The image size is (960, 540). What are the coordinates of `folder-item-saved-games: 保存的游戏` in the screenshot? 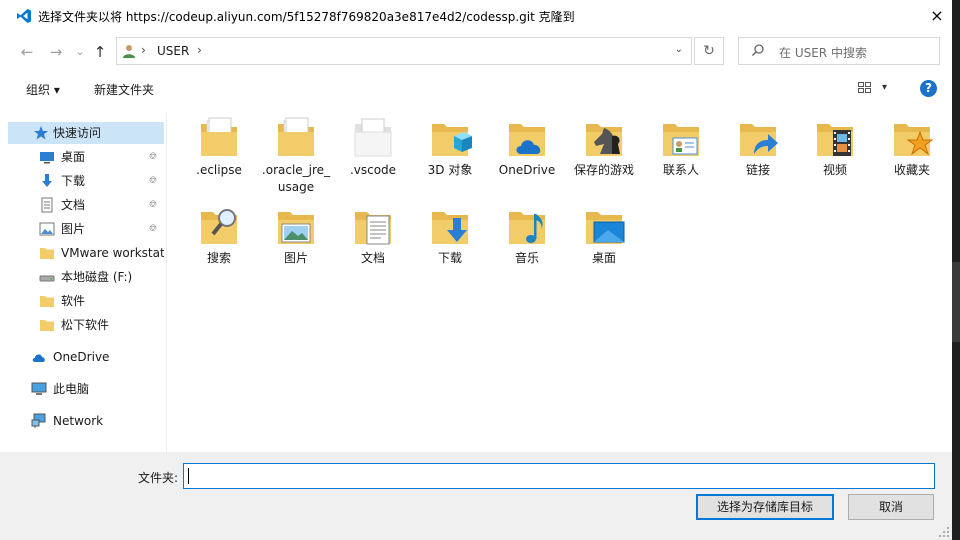 It's located at (604, 154).